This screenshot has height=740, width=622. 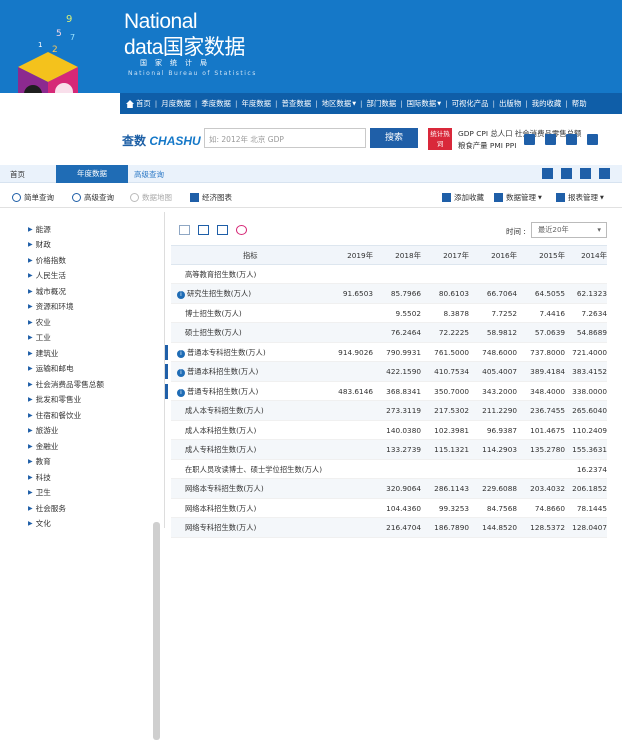 What do you see at coordinates (451, 371) in the screenshot?
I see `cell: 410.7534` at bounding box center [451, 371].